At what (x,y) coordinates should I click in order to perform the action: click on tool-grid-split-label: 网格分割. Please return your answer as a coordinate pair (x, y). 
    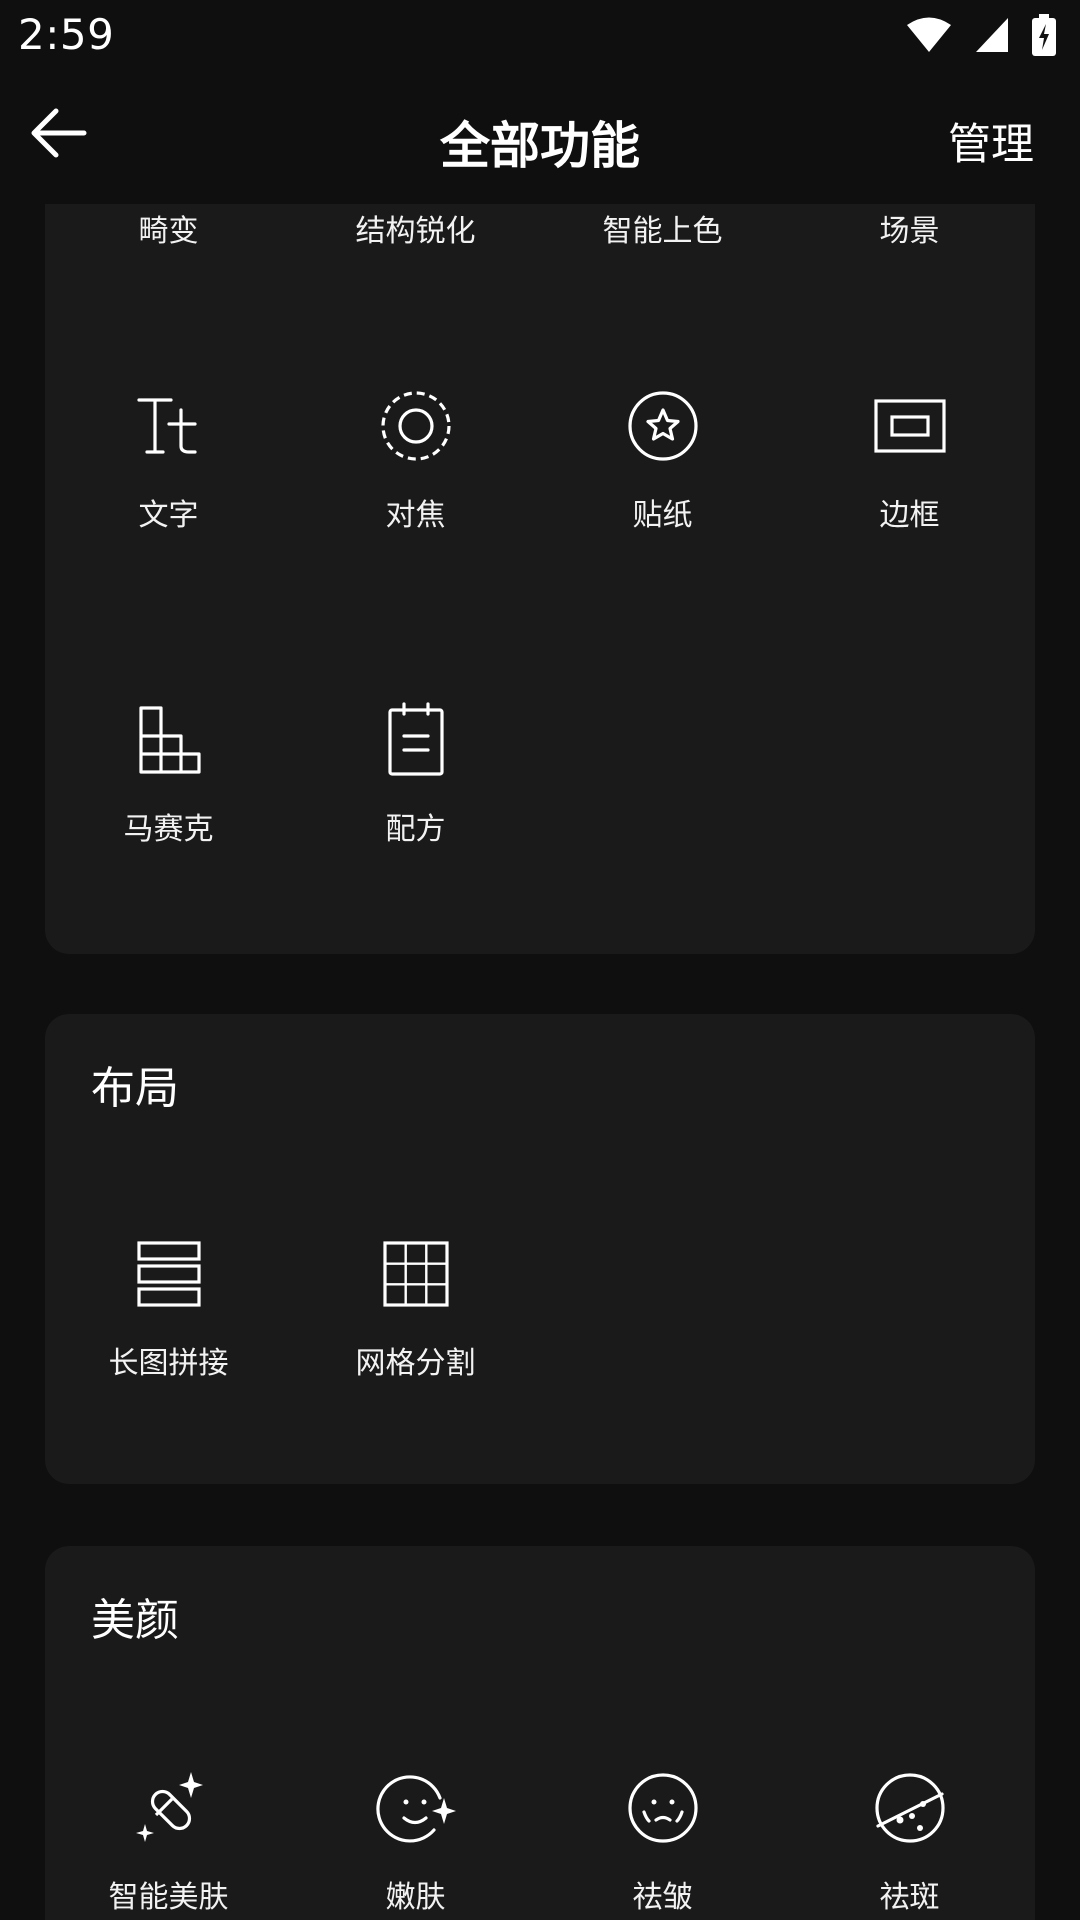
    Looking at the image, I should click on (415, 1363).